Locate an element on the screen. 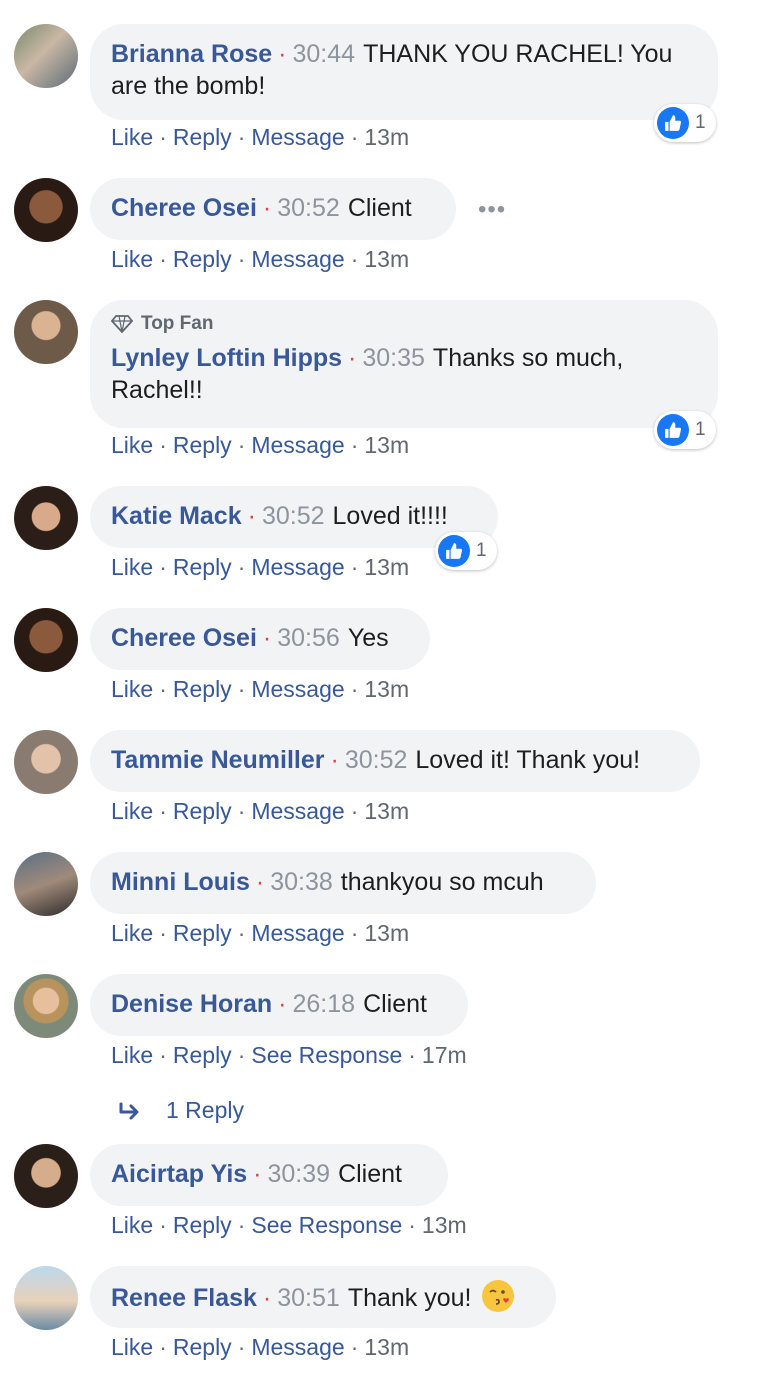 The height and width of the screenshot is (1376, 778). comment-bubble: Cheree Osei · 30:52 Client is located at coordinates (273, 209).